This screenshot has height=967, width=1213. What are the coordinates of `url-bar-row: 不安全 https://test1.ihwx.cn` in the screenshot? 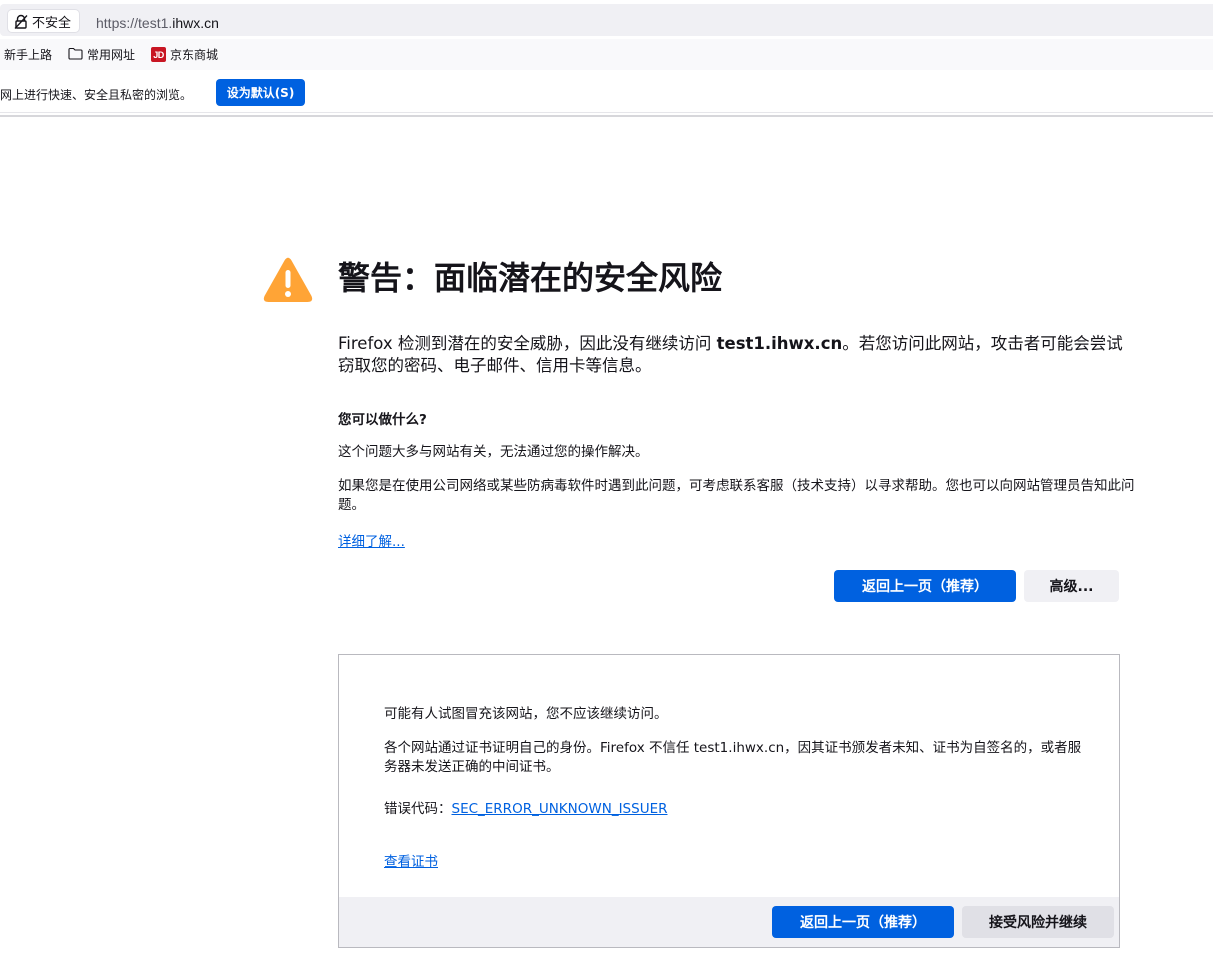 It's located at (606, 19).